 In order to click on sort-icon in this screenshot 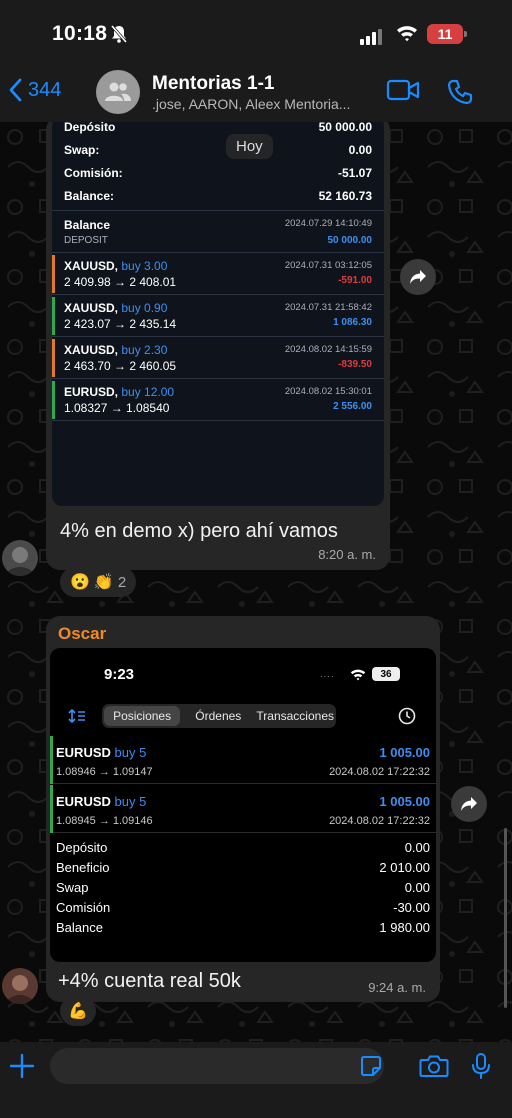, I will do `click(77, 716)`.